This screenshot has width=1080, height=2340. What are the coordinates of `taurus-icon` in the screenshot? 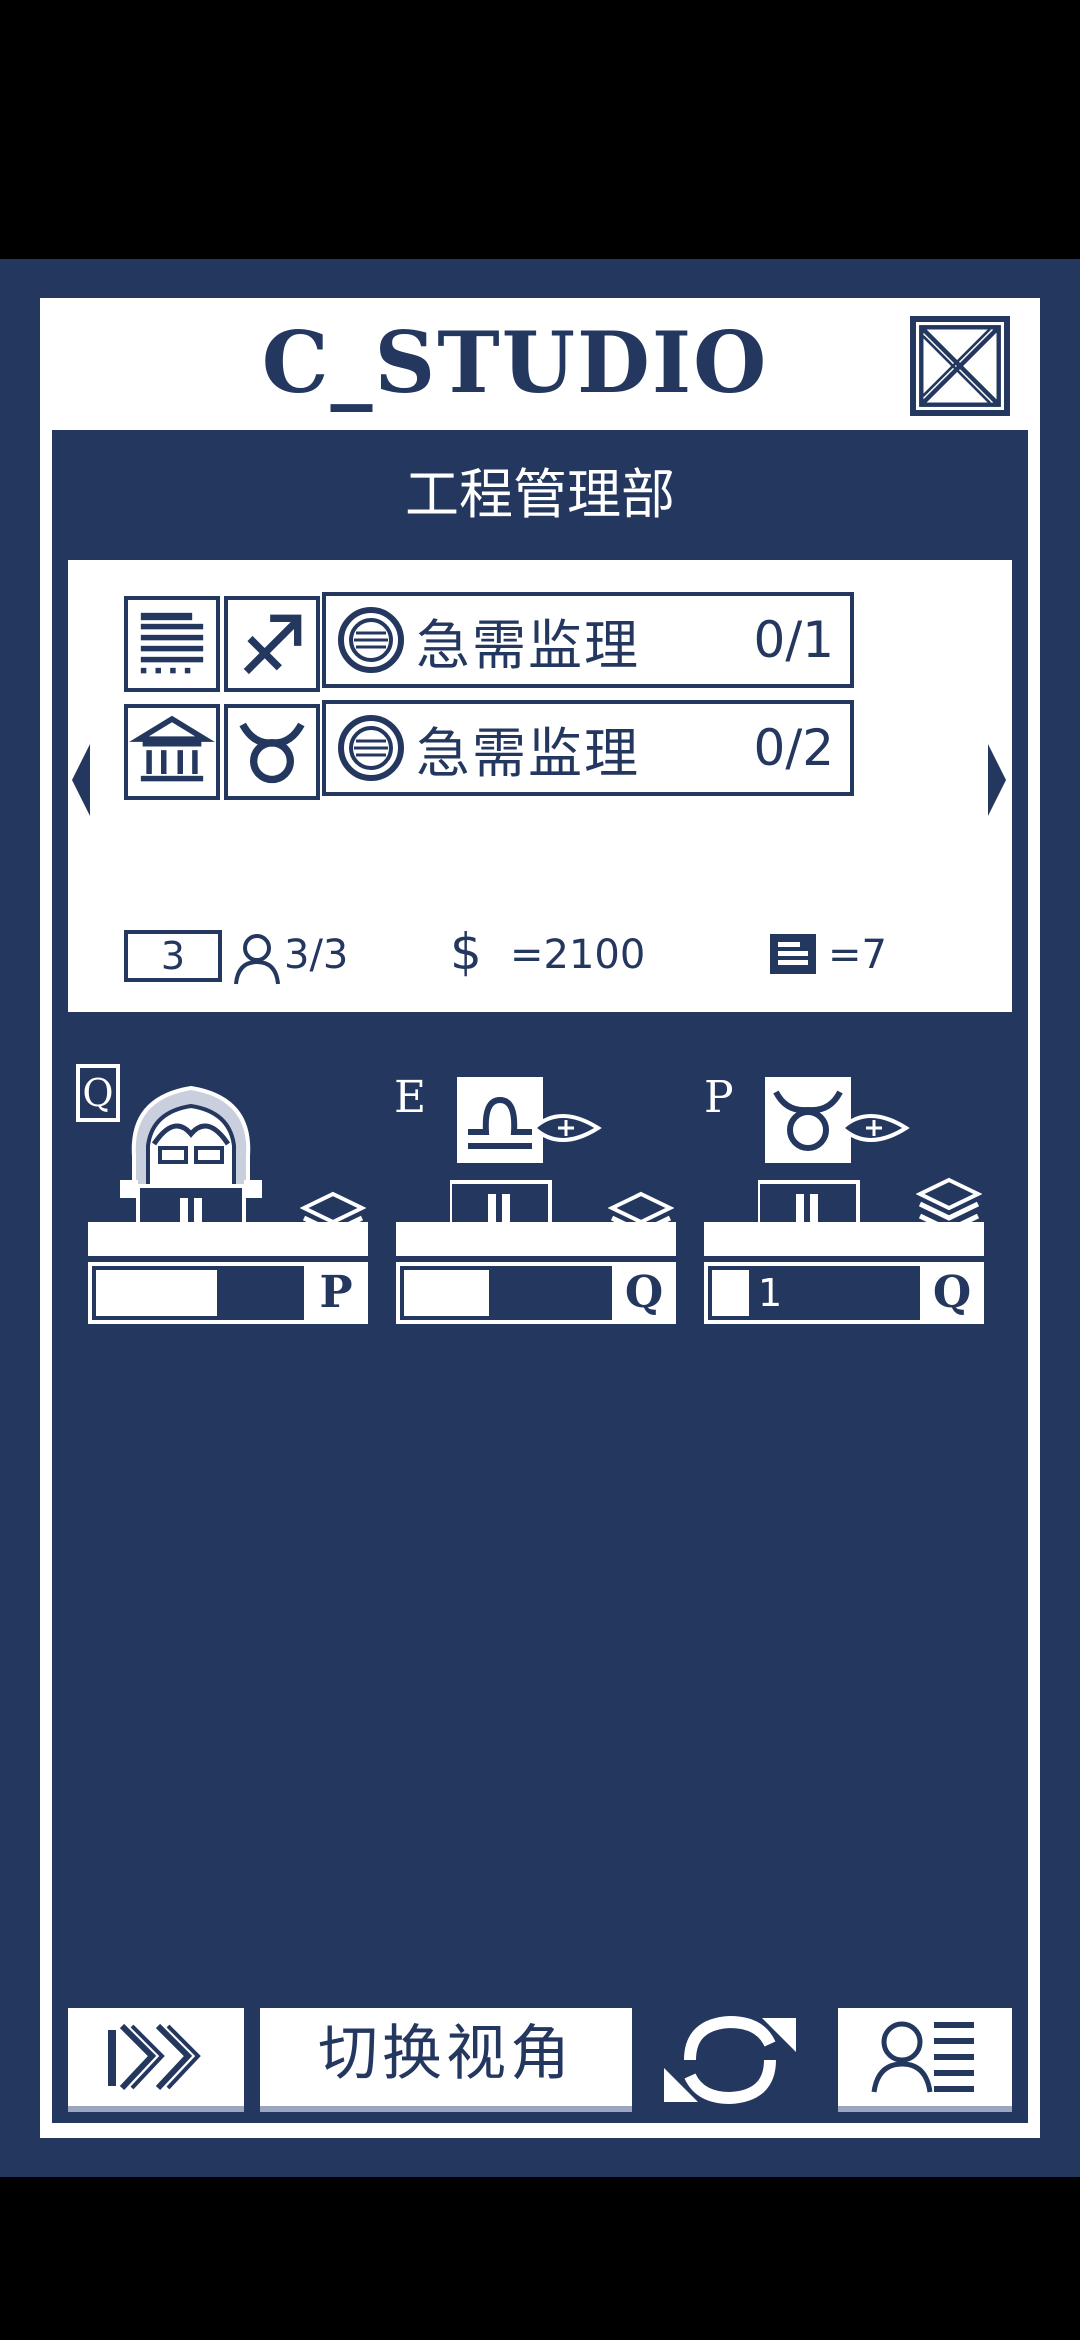 It's located at (272, 752).